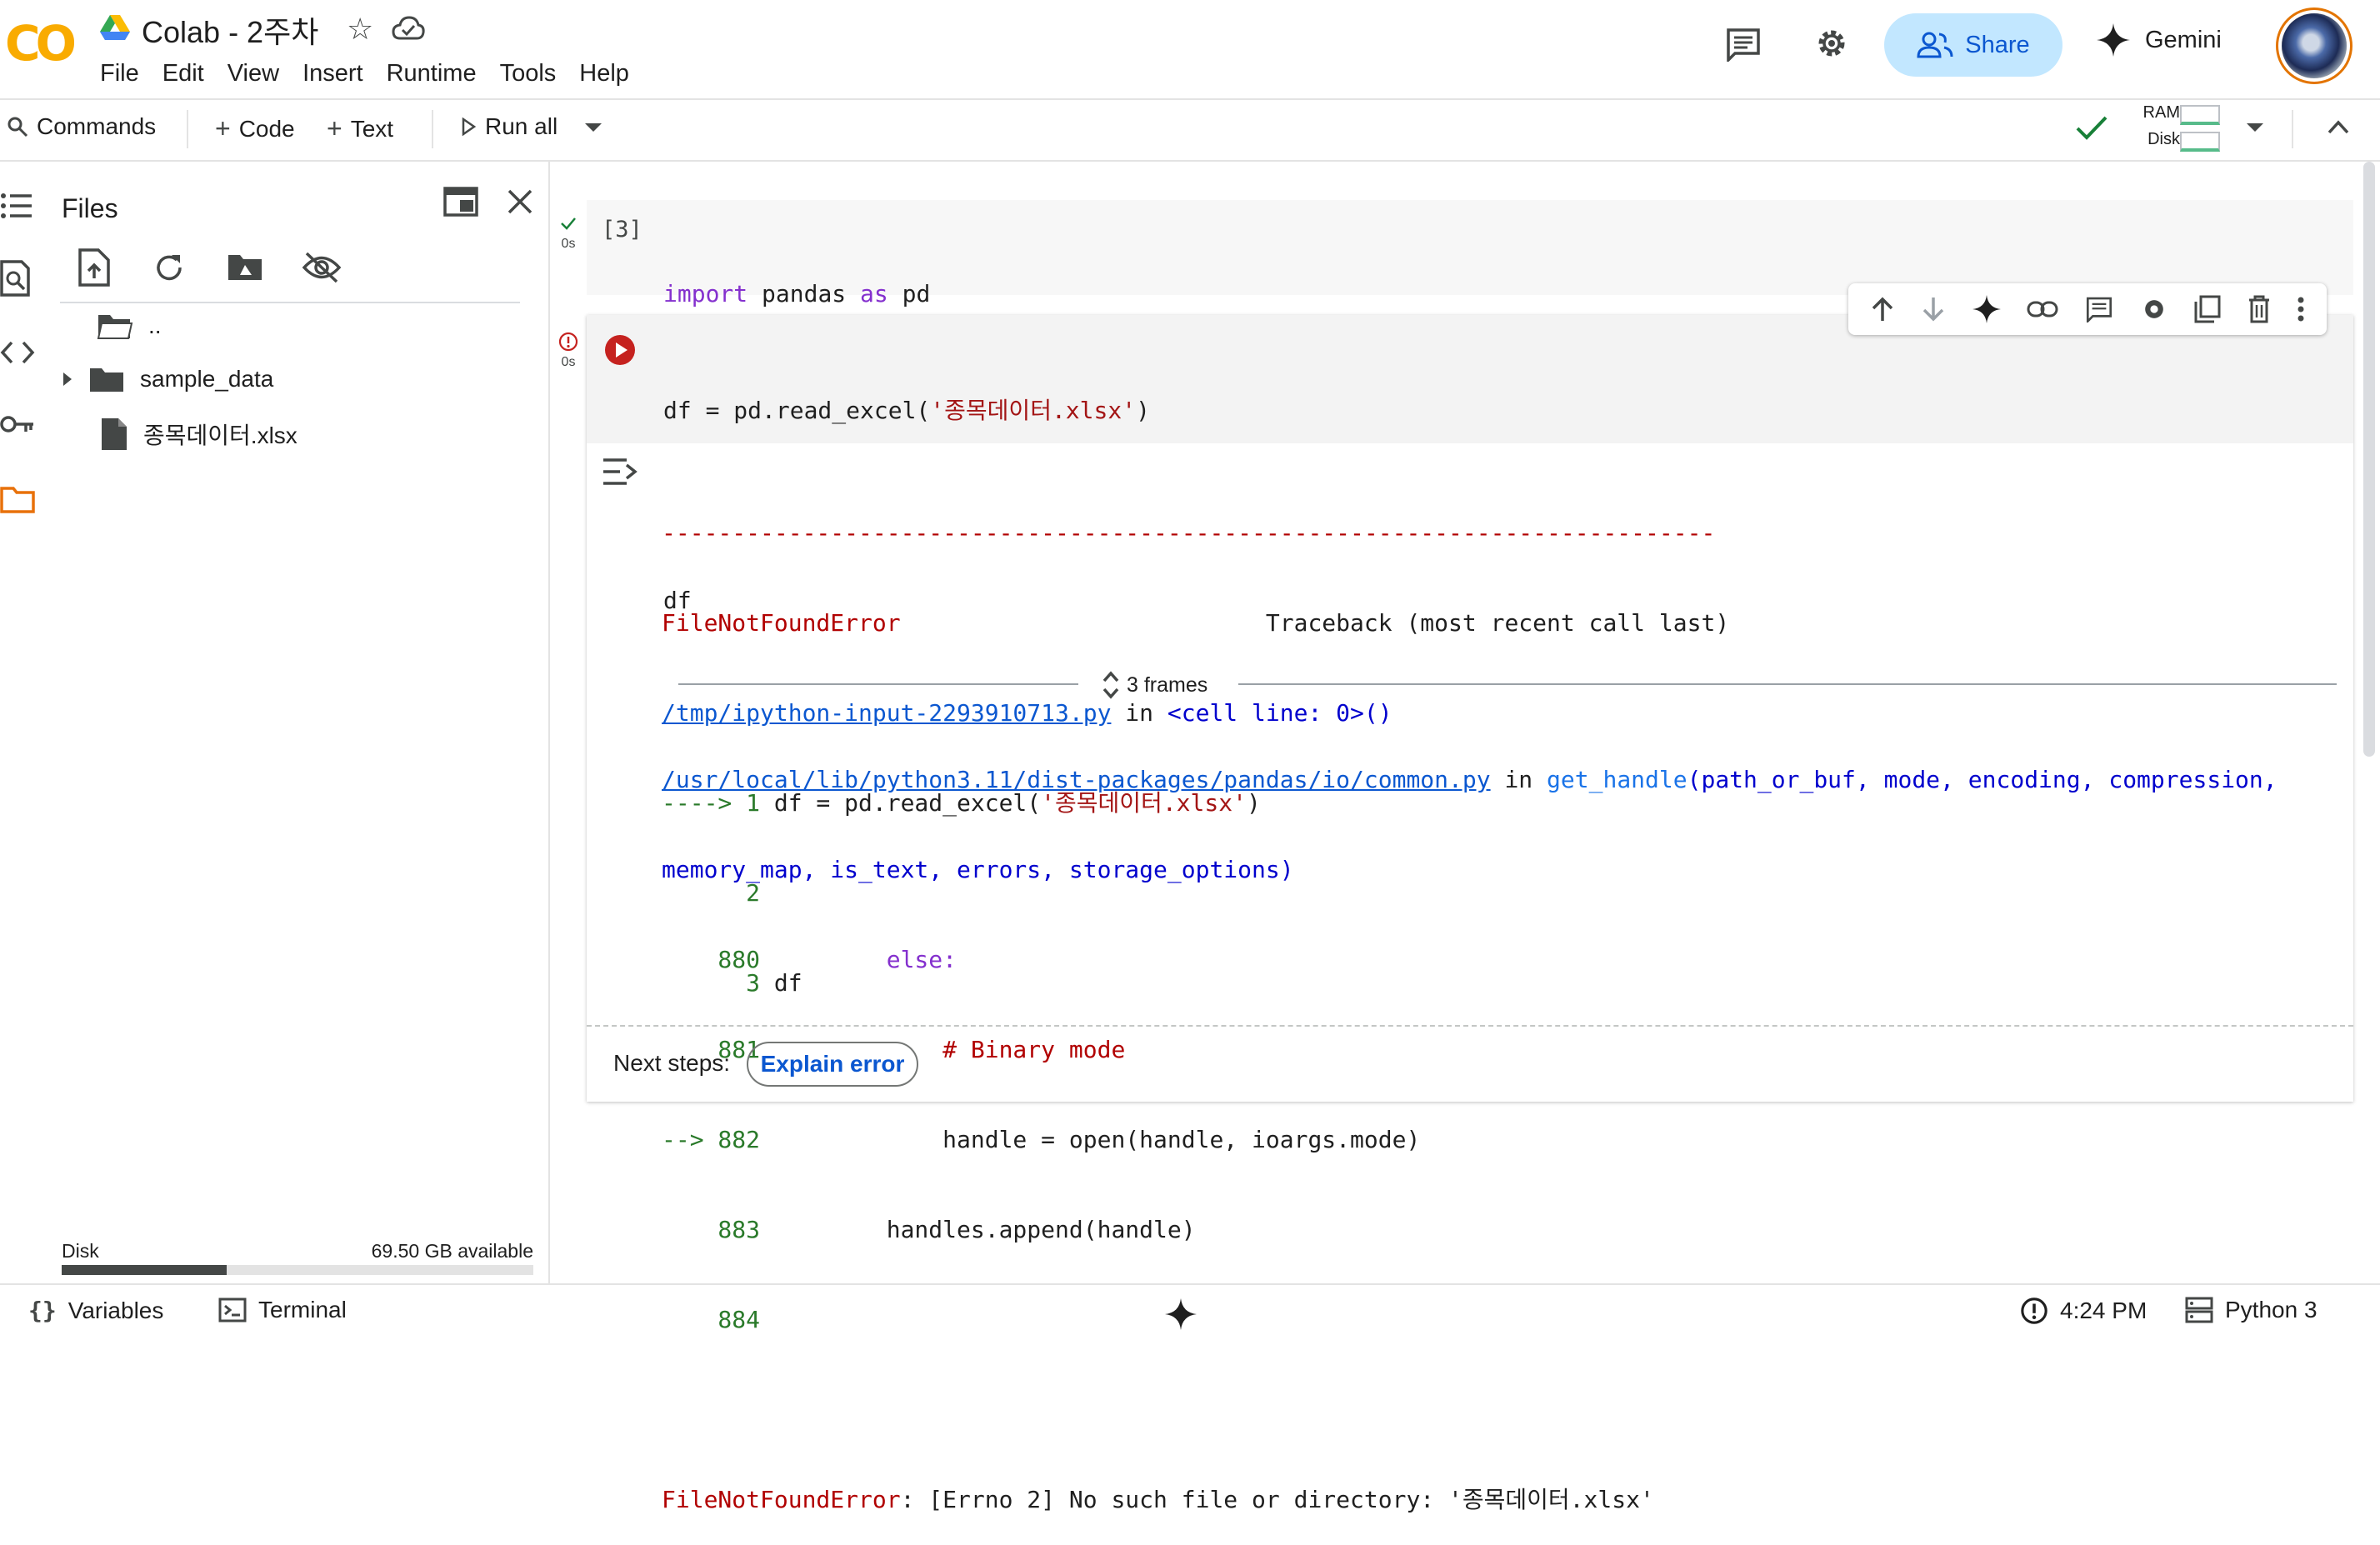 This screenshot has height=1545, width=2380. I want to click on expand-caret-icon, so click(67, 379).